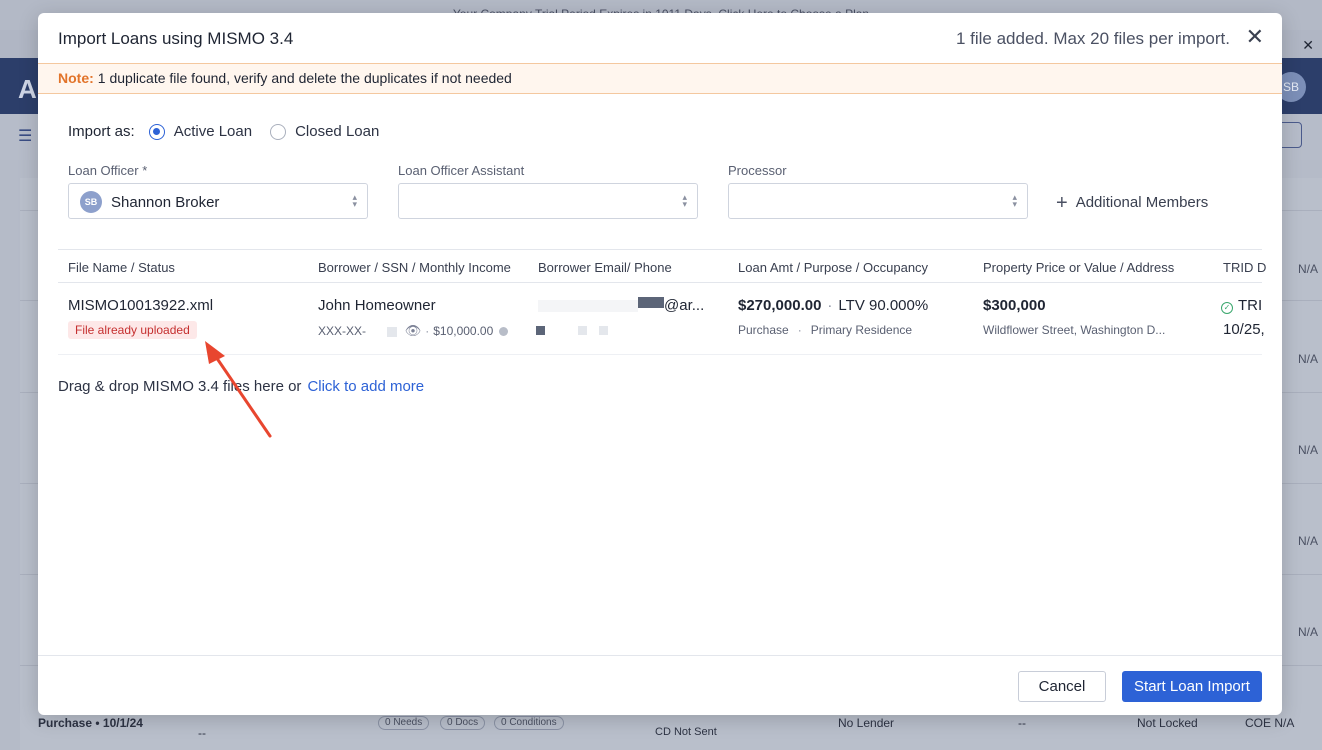 The image size is (1322, 750). I want to click on dropzone-text: Drag & drop MISMO 3.4 files here or, so click(180, 386).